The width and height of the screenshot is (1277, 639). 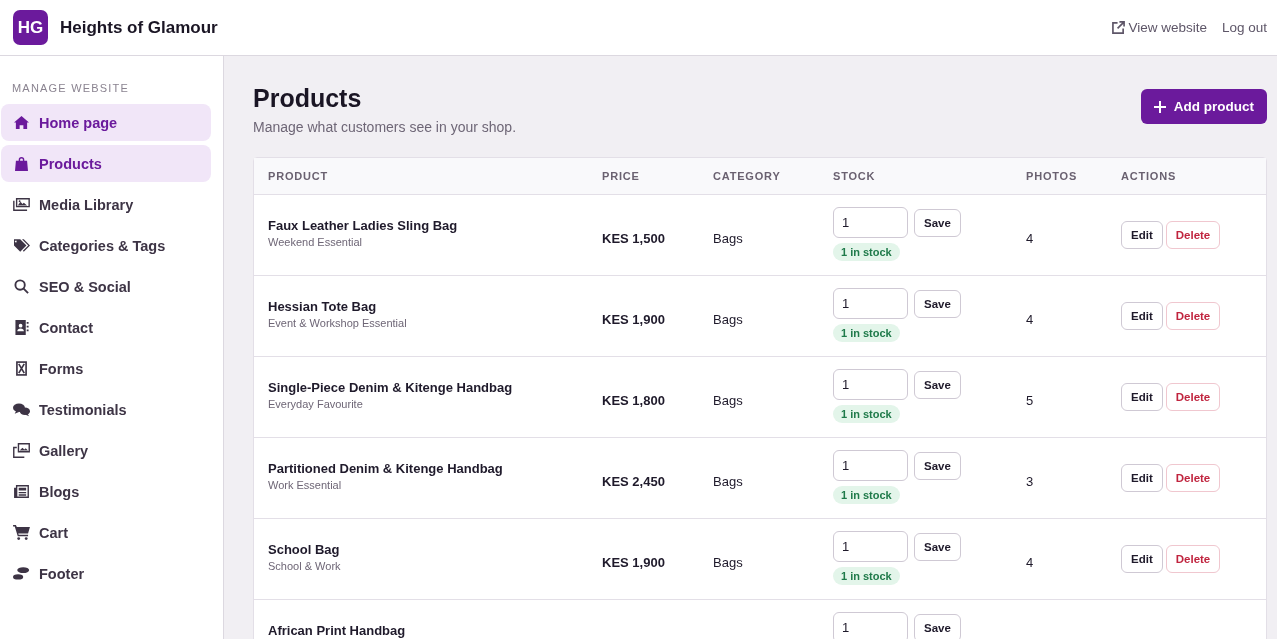 I want to click on product-name: Hessian Tote Bag, so click(x=323, y=306).